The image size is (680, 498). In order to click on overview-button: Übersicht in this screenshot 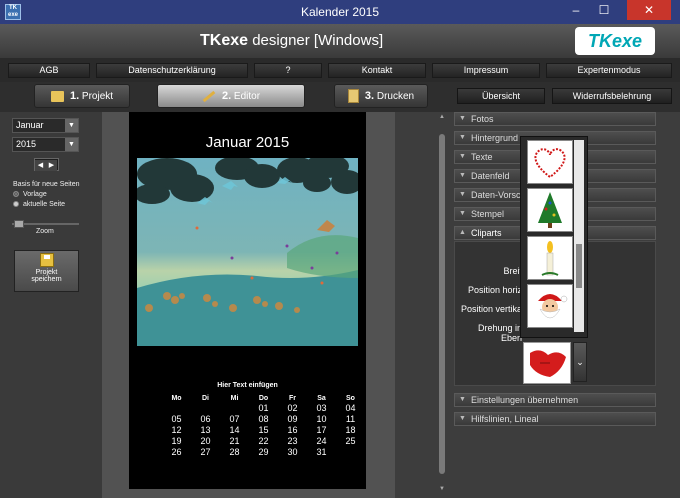, I will do `click(501, 96)`.